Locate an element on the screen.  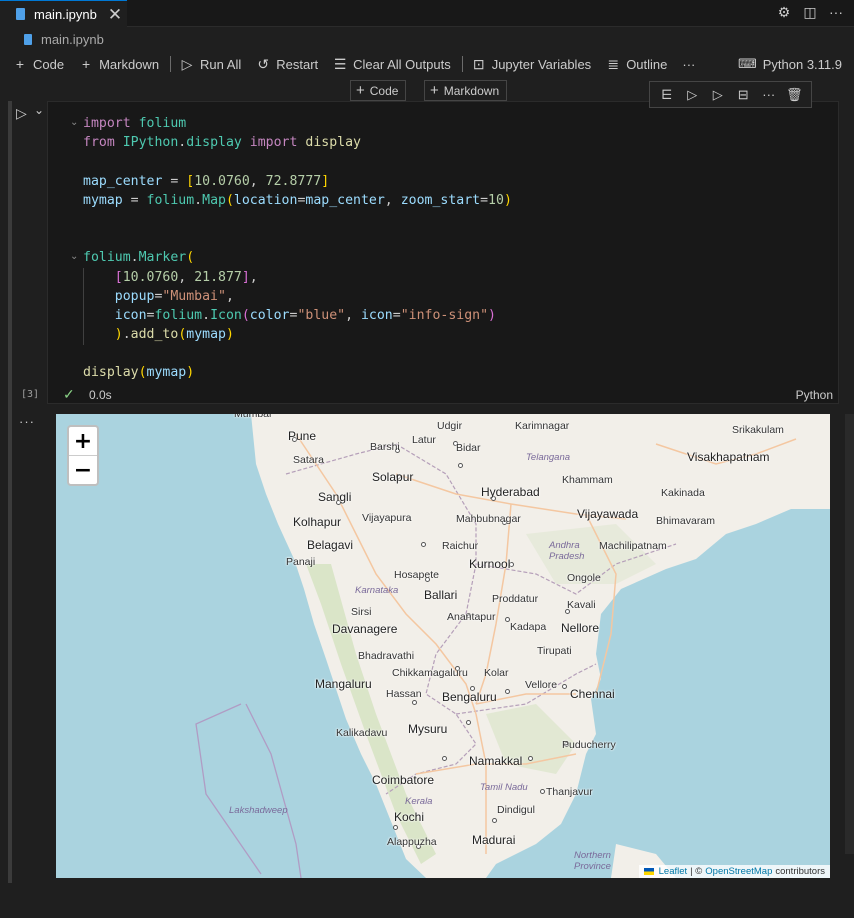
outline-button: ≣ Outline is located at coordinates (636, 64).